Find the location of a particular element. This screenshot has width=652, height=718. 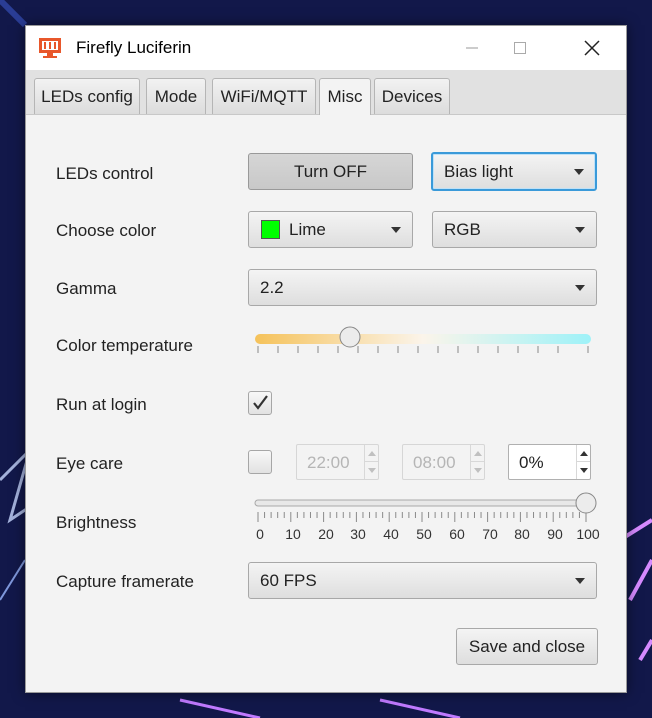

close-icon is located at coordinates (592, 48).